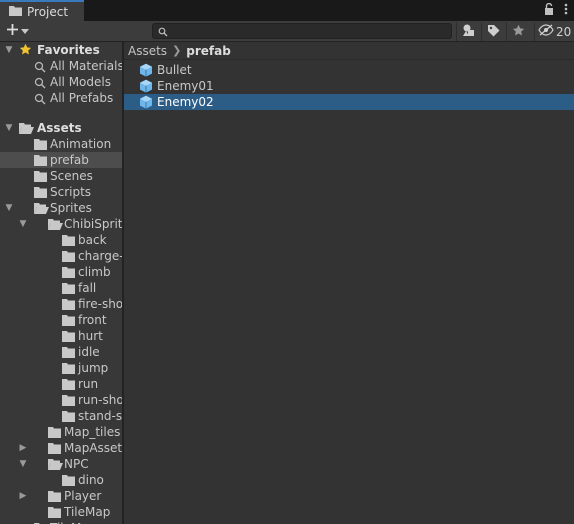 This screenshot has height=524, width=574. I want to click on tree-item-folder: front, so click(61, 320).